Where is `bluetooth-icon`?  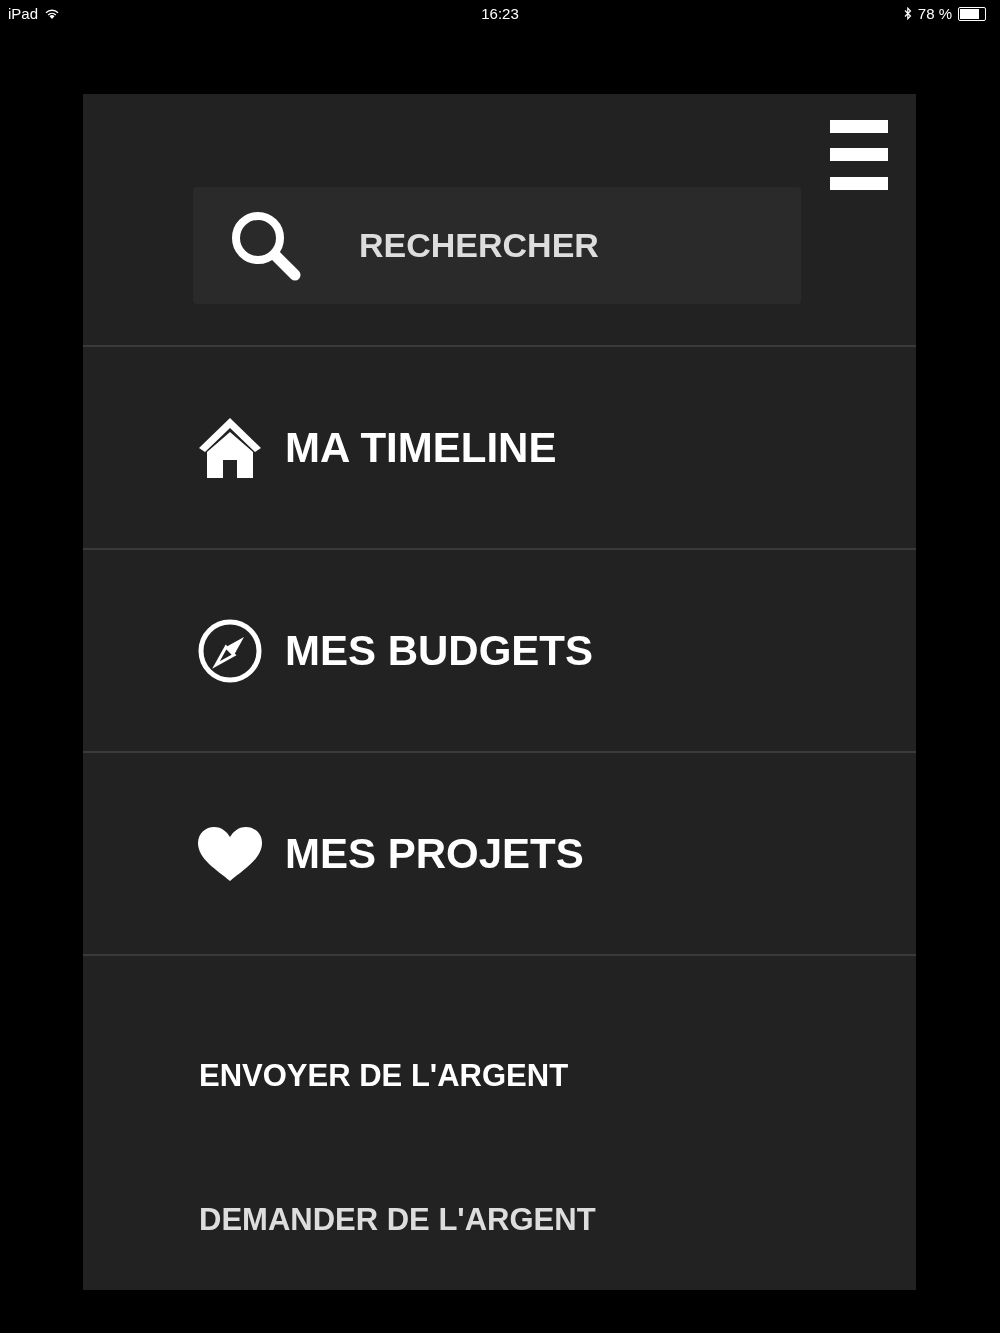
bluetooth-icon is located at coordinates (907, 13).